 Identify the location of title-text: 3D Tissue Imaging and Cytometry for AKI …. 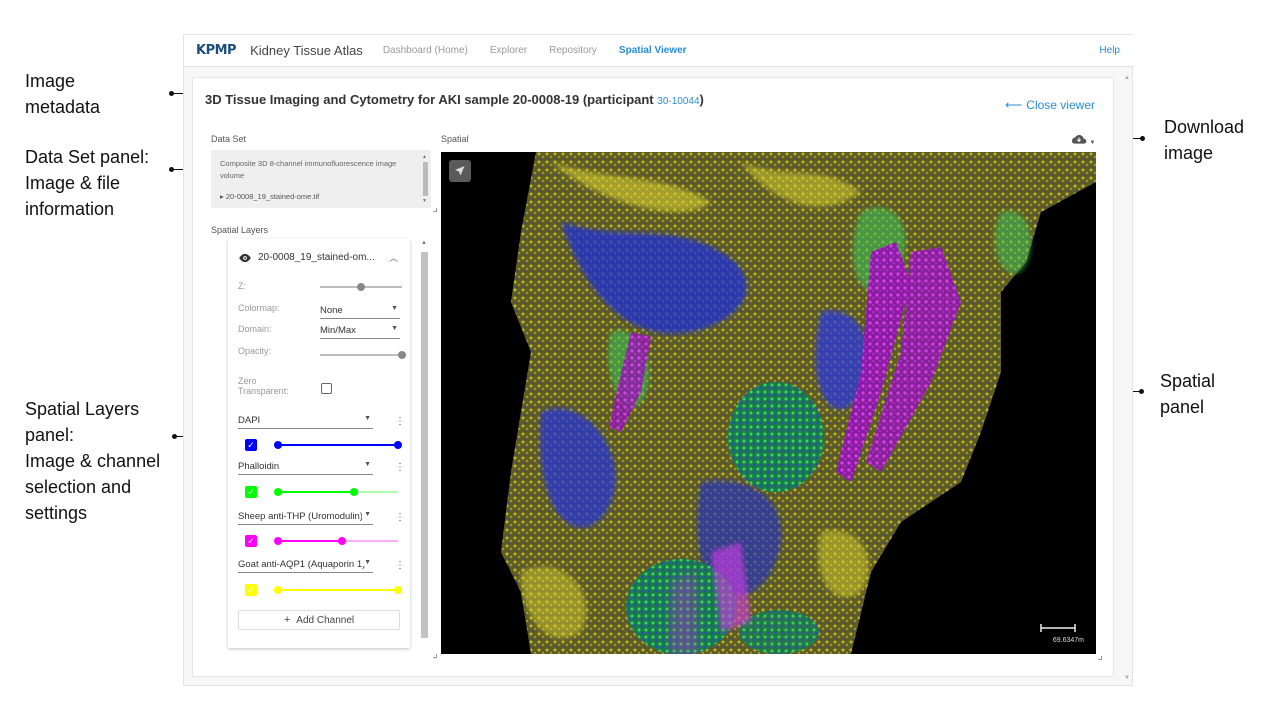
(429, 99).